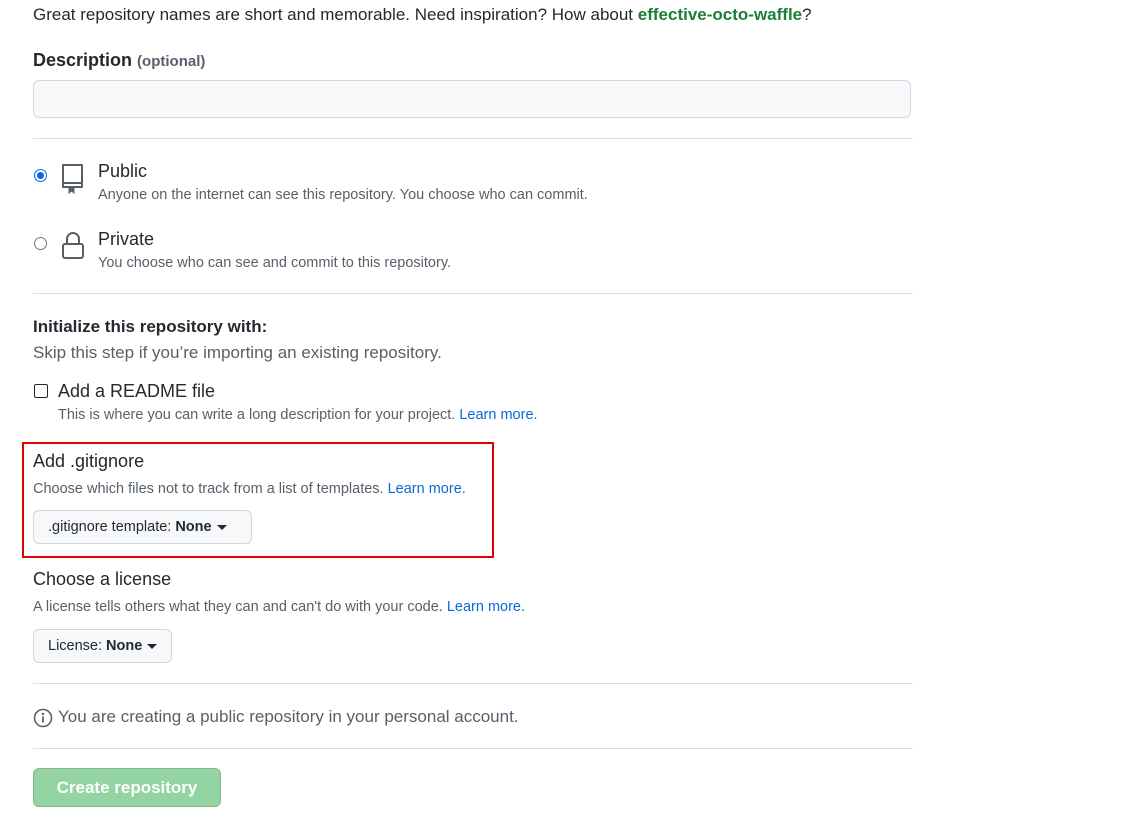  I want to click on description-label: Description (optional), so click(119, 60).